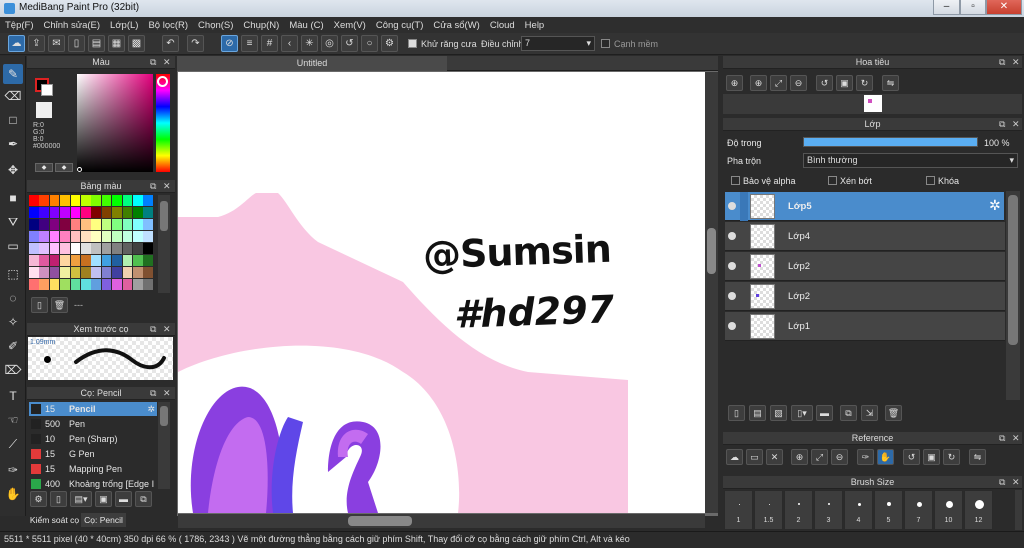 This screenshot has width=1024, height=548. I want to click on duplicate-icon: ⧉, so click(143, 499).